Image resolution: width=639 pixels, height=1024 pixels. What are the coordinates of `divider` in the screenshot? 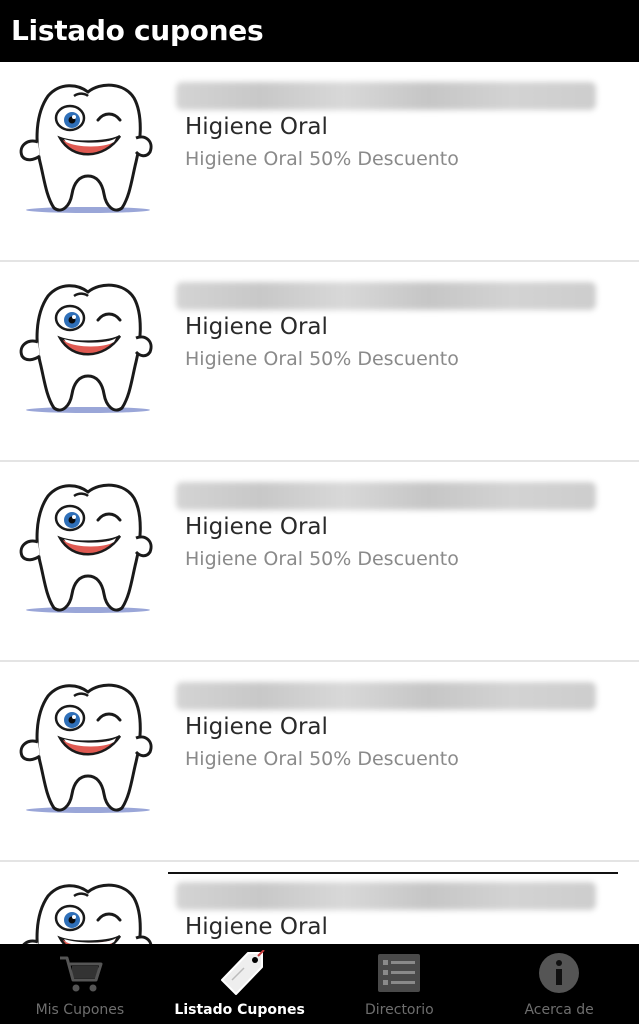 It's located at (393, 873).